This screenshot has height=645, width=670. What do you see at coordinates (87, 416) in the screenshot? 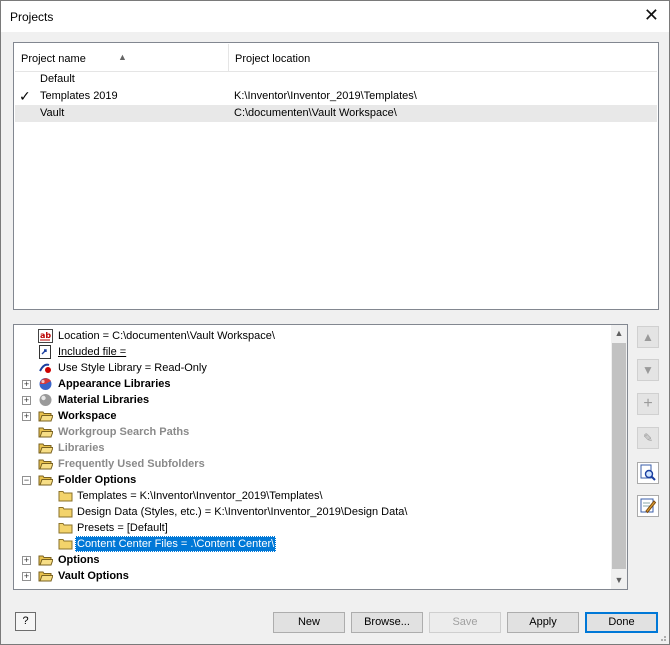
I see `tree-item-label: Workspace` at bounding box center [87, 416].